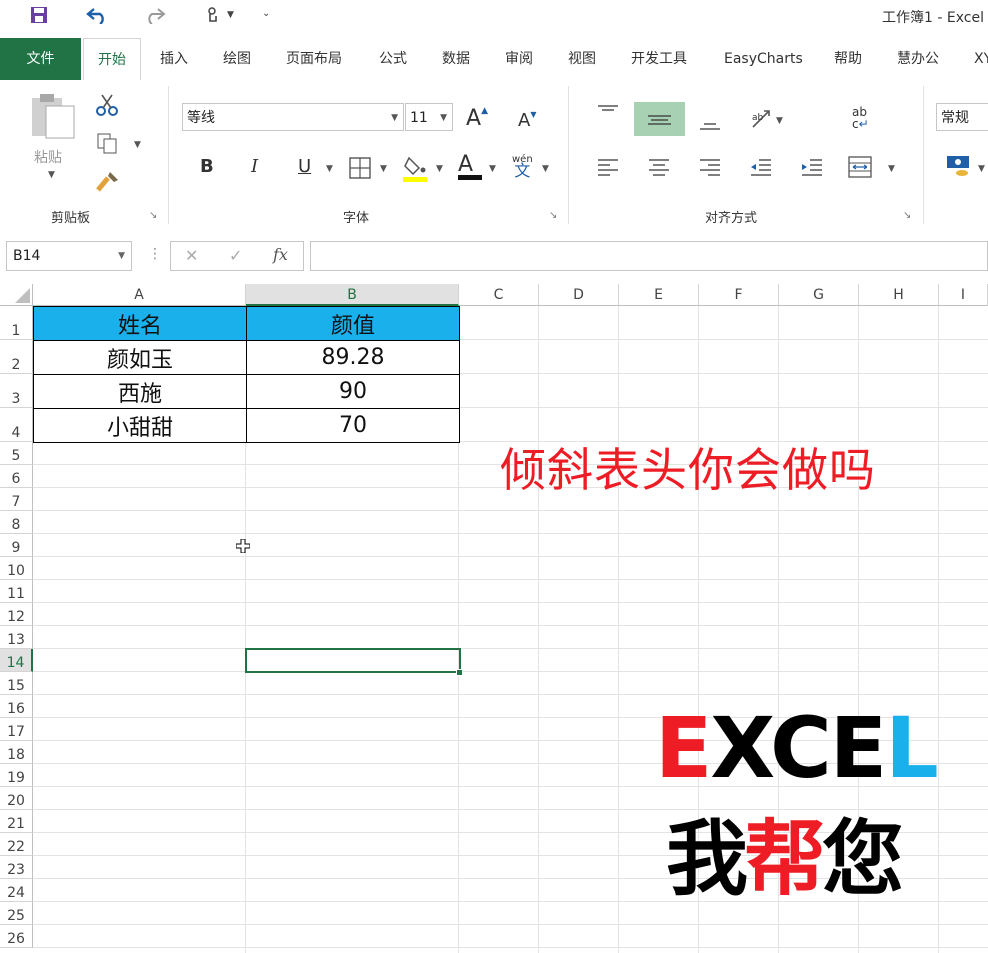 This screenshot has height=953, width=988. I want to click on formula-bar-grip-icon: ⋮, so click(155, 254).